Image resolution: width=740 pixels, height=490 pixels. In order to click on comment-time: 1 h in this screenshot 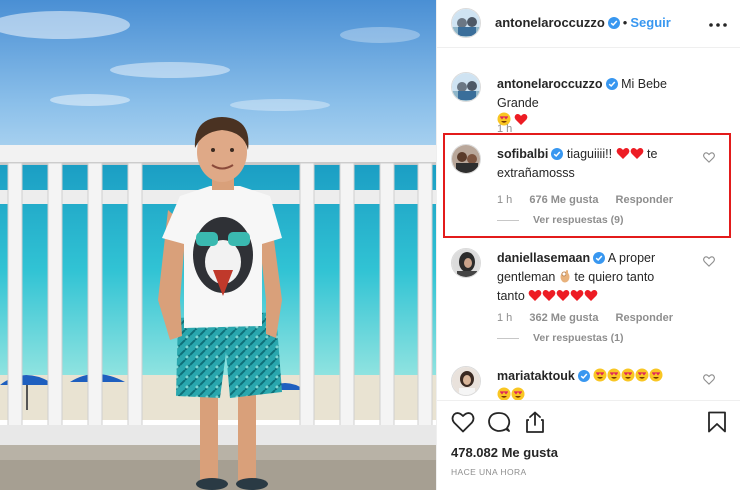, I will do `click(505, 318)`.